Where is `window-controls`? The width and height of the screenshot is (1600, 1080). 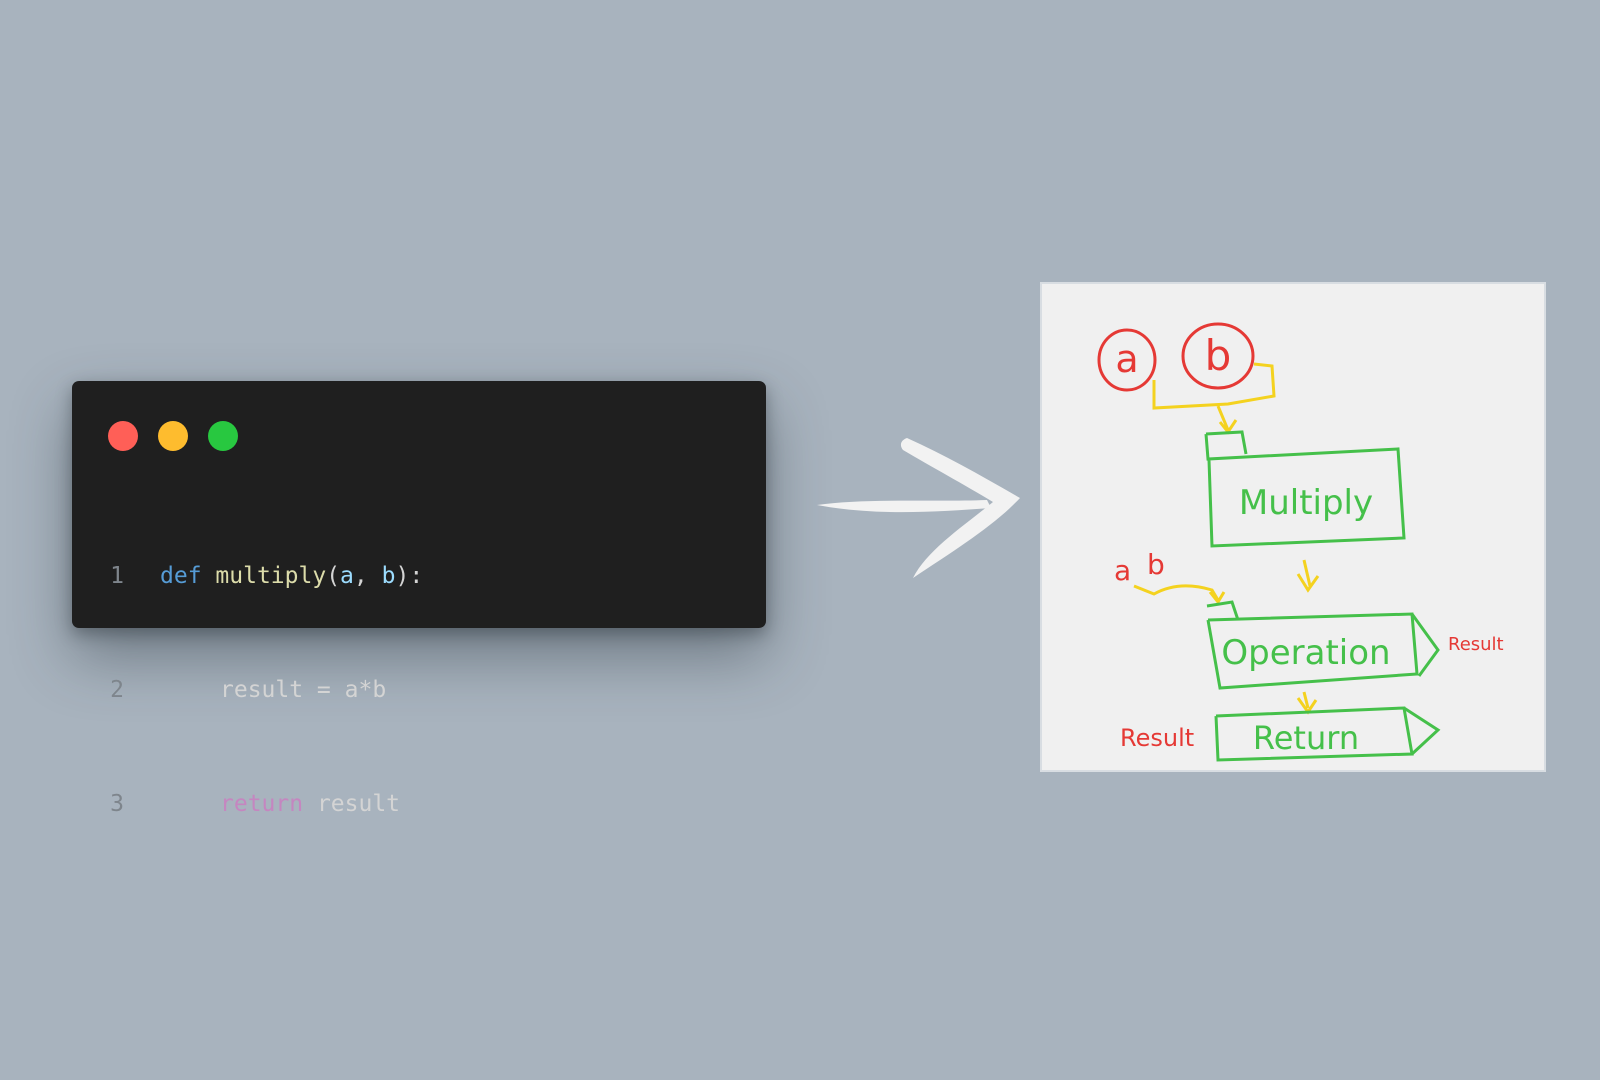
window-controls is located at coordinates (173, 436).